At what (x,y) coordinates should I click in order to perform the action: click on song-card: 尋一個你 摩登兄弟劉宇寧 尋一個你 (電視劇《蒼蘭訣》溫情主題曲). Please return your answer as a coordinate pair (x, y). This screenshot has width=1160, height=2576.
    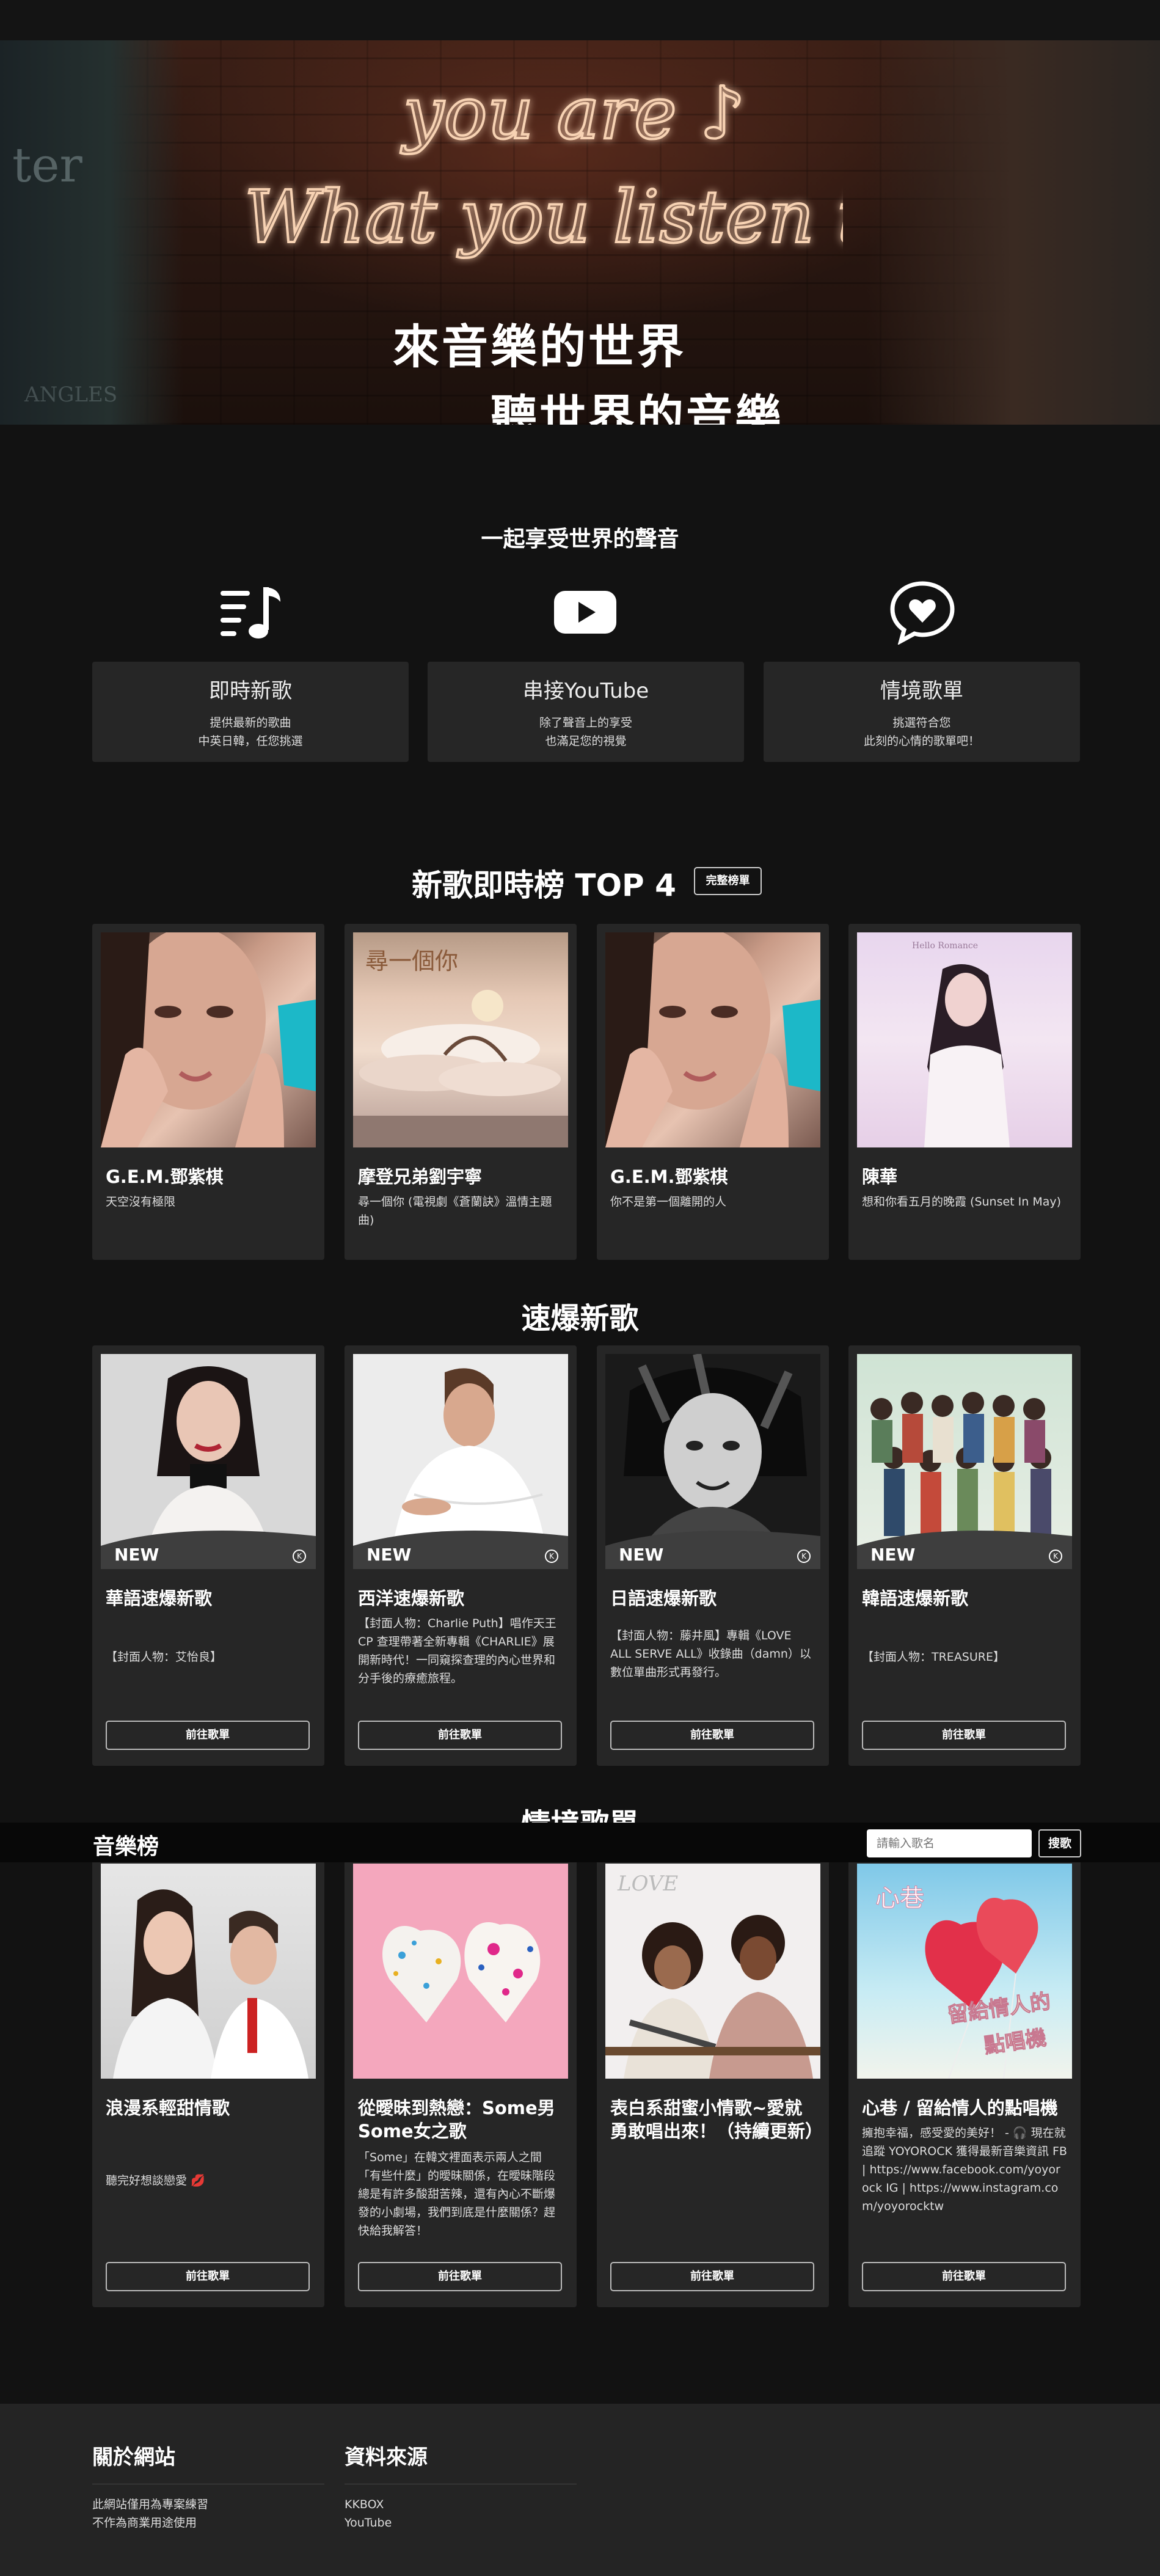
    Looking at the image, I should click on (461, 1092).